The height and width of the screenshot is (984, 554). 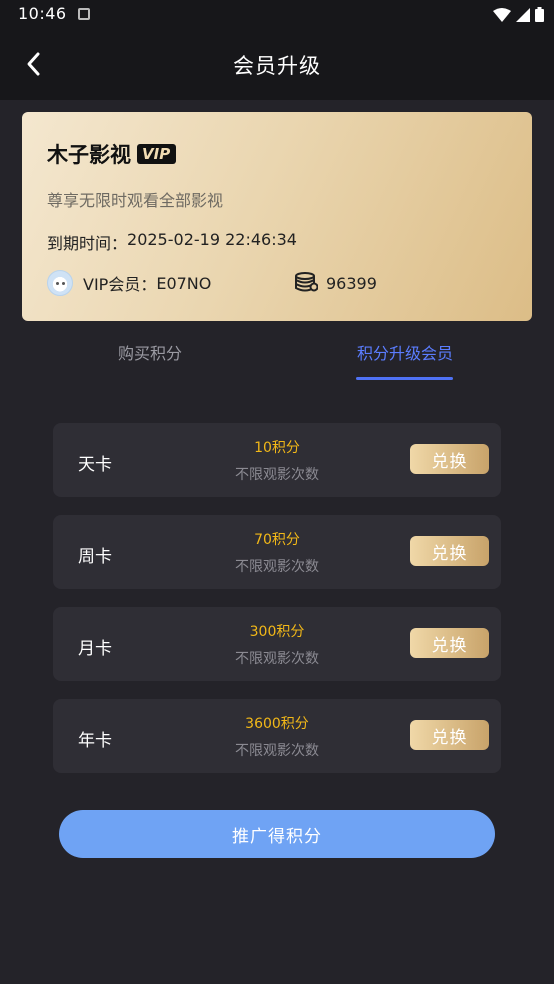 I want to click on expiry-label: 到期时间：, so click(x=87, y=243).